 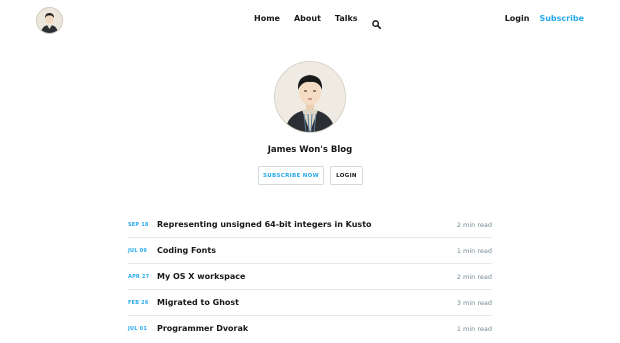 What do you see at coordinates (346, 175) in the screenshot?
I see `login-button: LOGIN` at bounding box center [346, 175].